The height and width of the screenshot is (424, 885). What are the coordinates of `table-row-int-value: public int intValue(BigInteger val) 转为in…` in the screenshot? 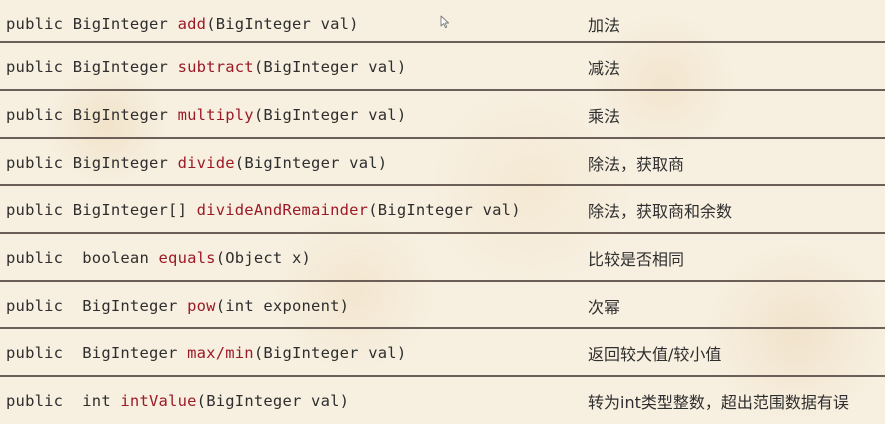 It's located at (442, 400).